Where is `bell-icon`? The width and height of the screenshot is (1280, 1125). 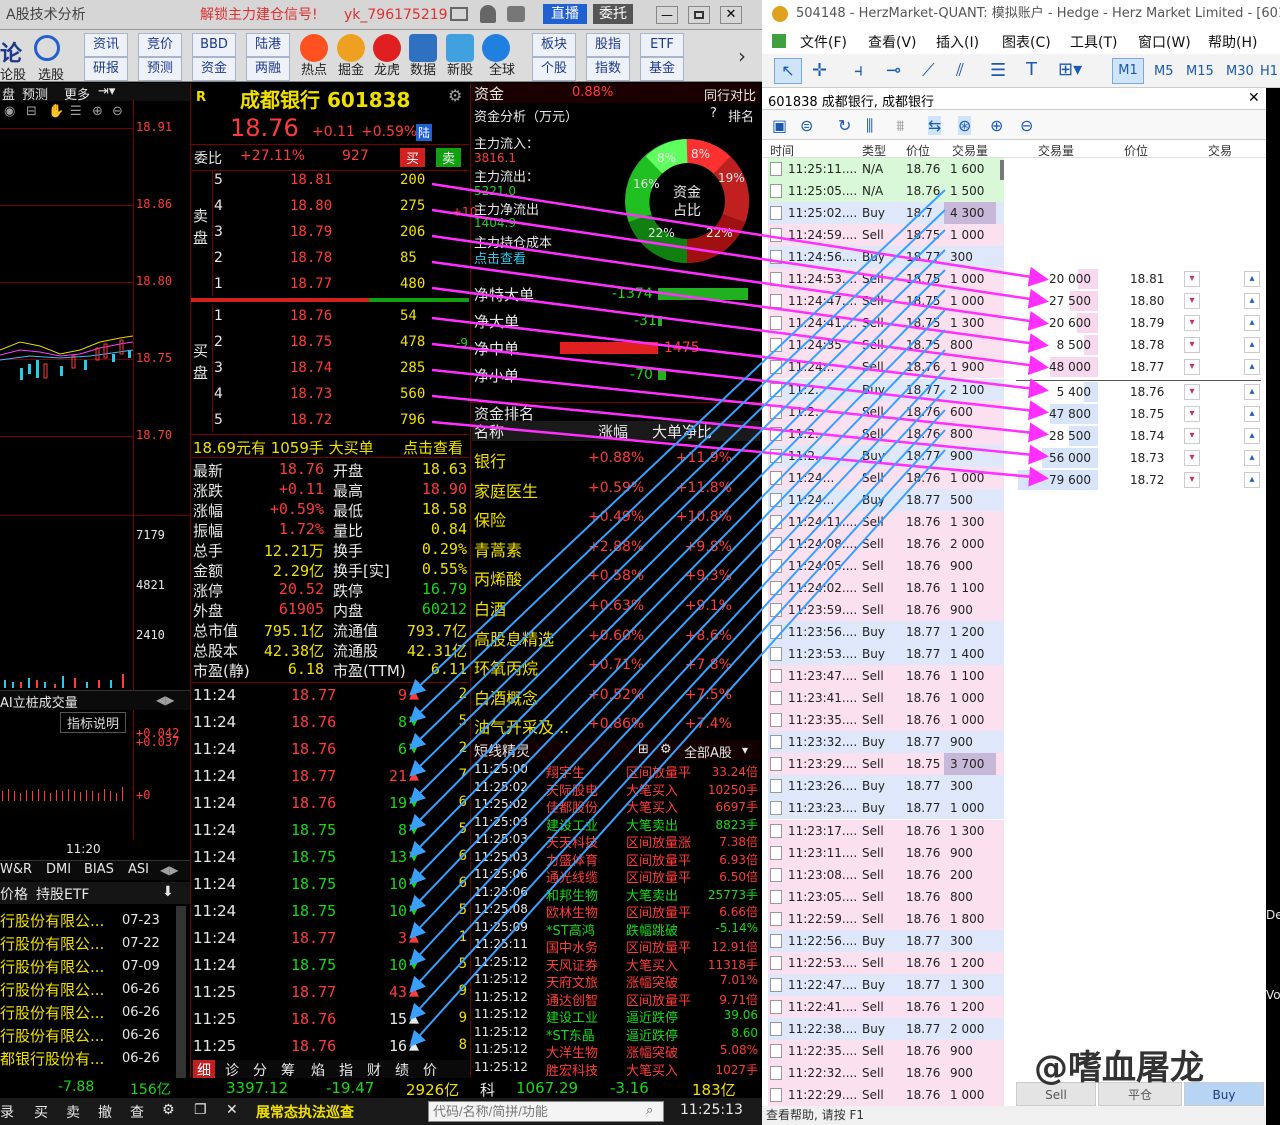
bell-icon is located at coordinates (488, 14).